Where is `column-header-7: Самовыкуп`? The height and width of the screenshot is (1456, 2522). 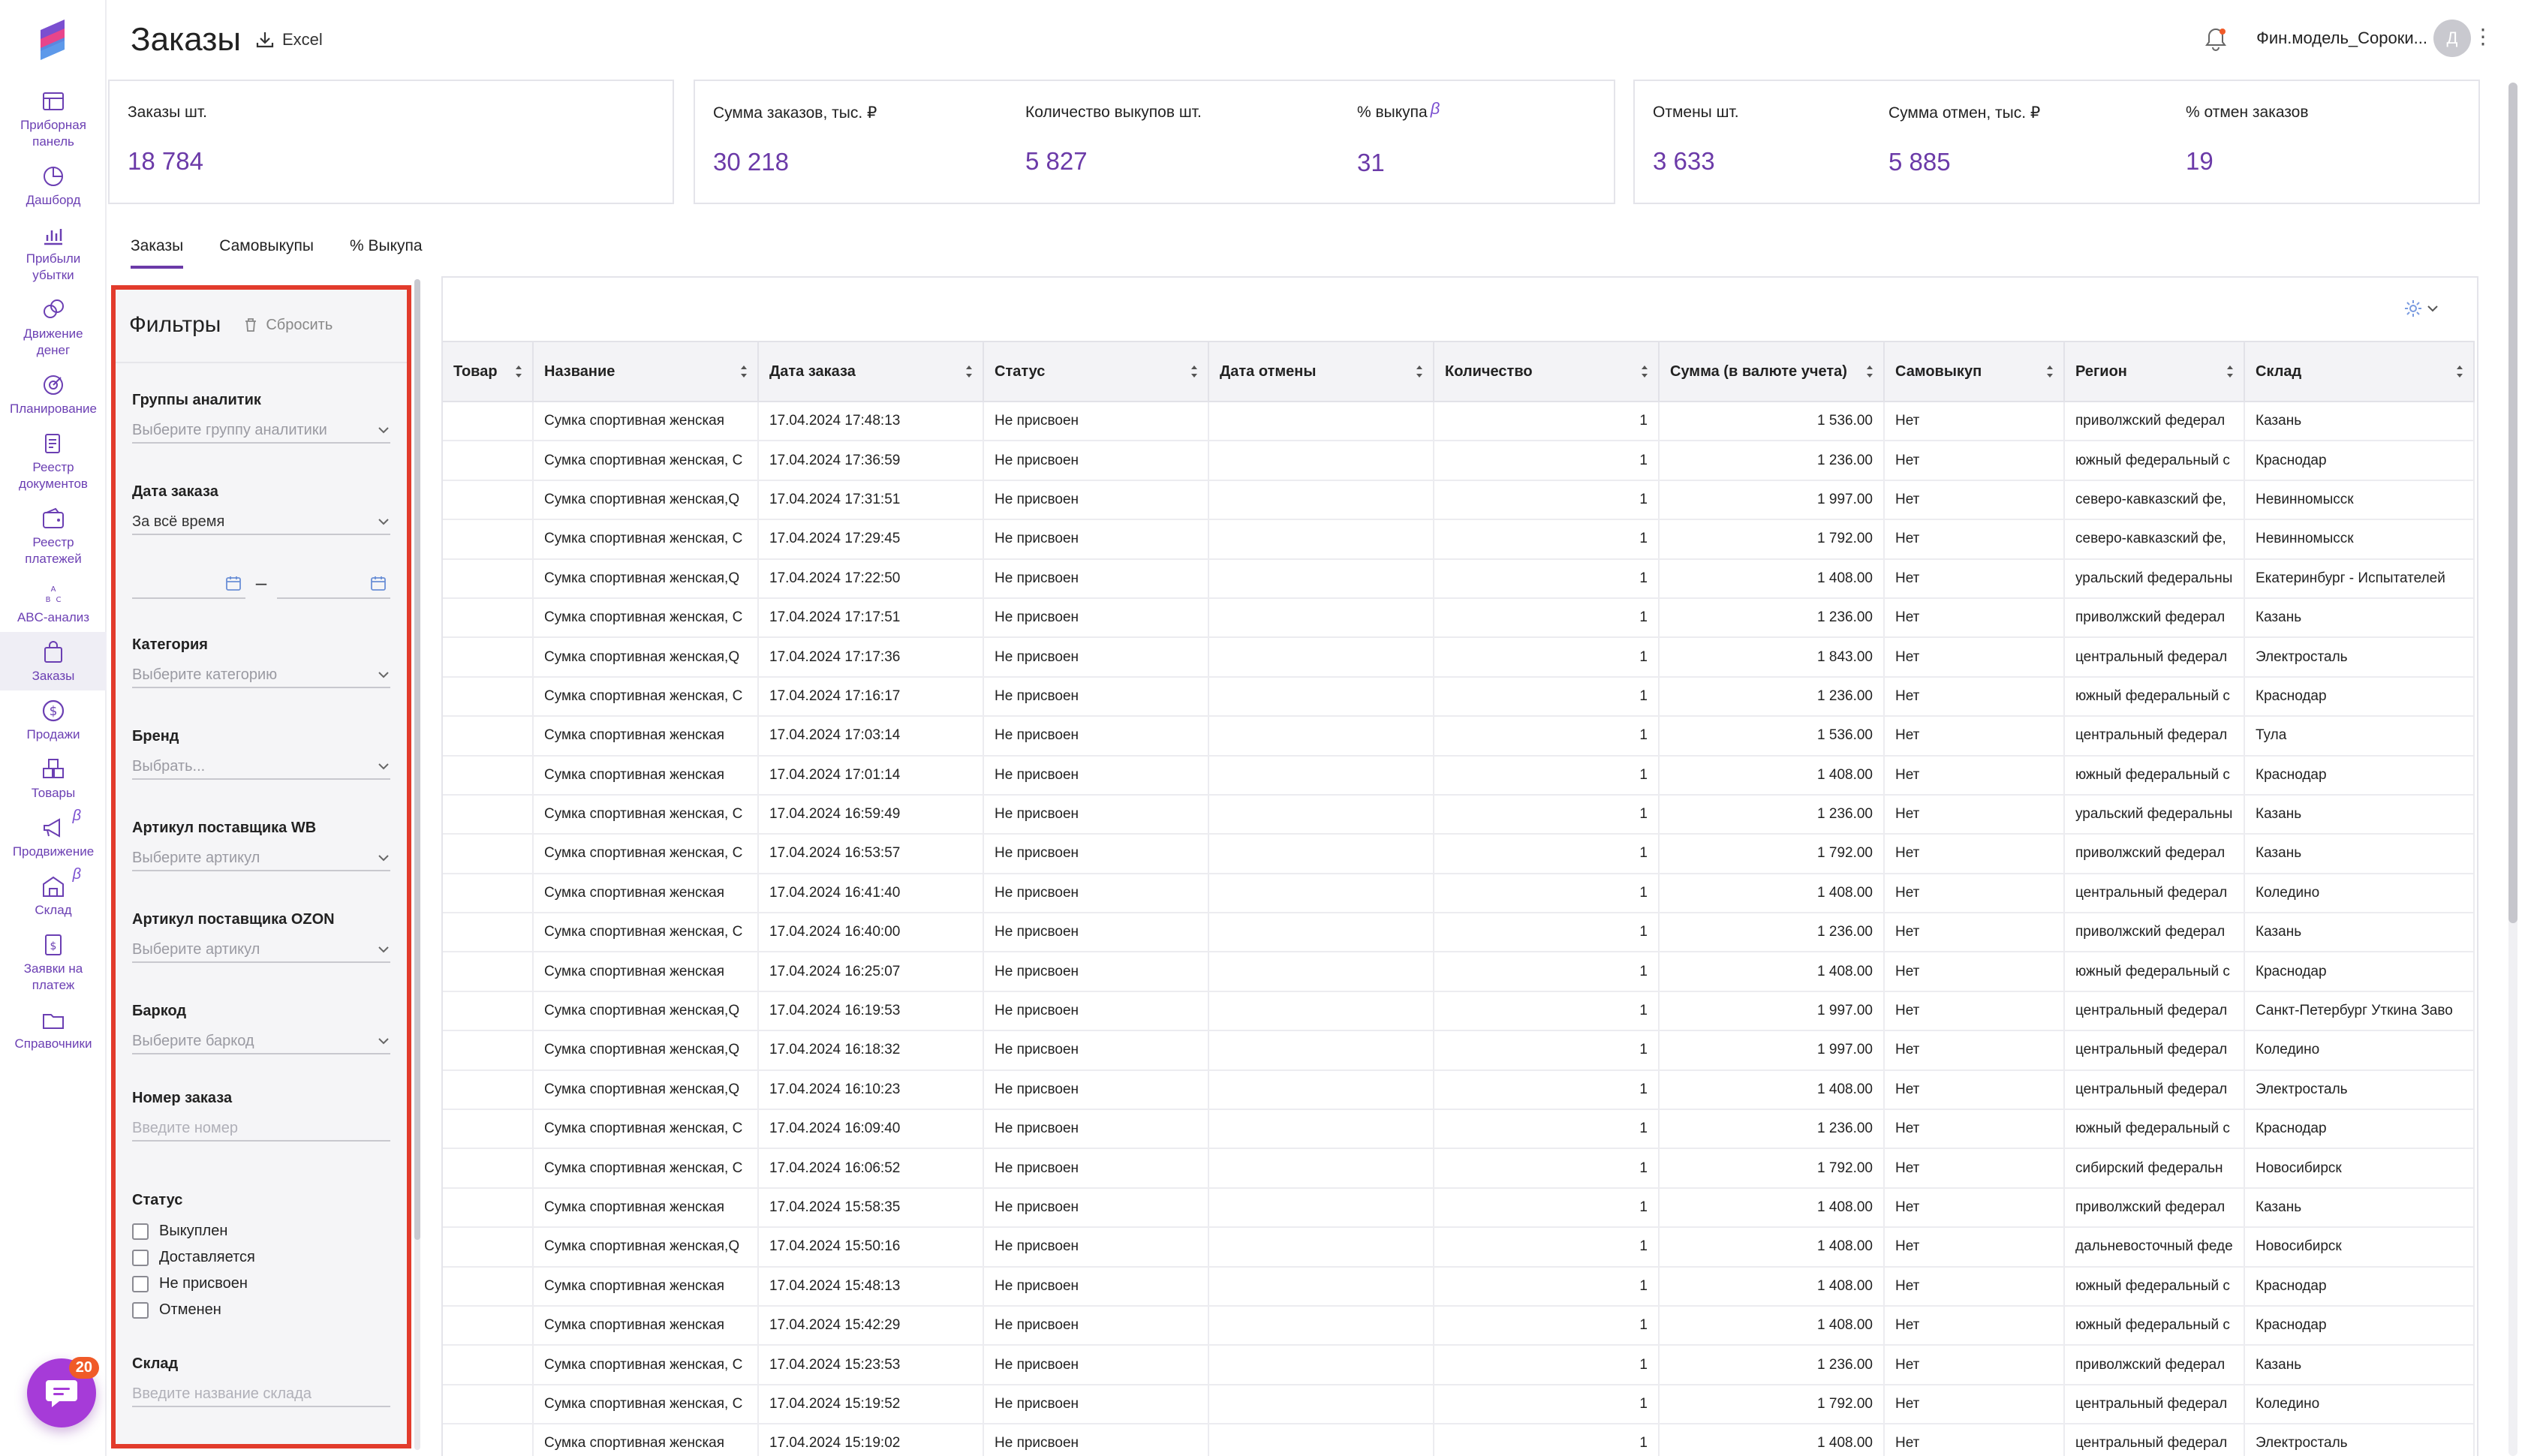
column-header-7: Самовыкуп is located at coordinates (1974, 371).